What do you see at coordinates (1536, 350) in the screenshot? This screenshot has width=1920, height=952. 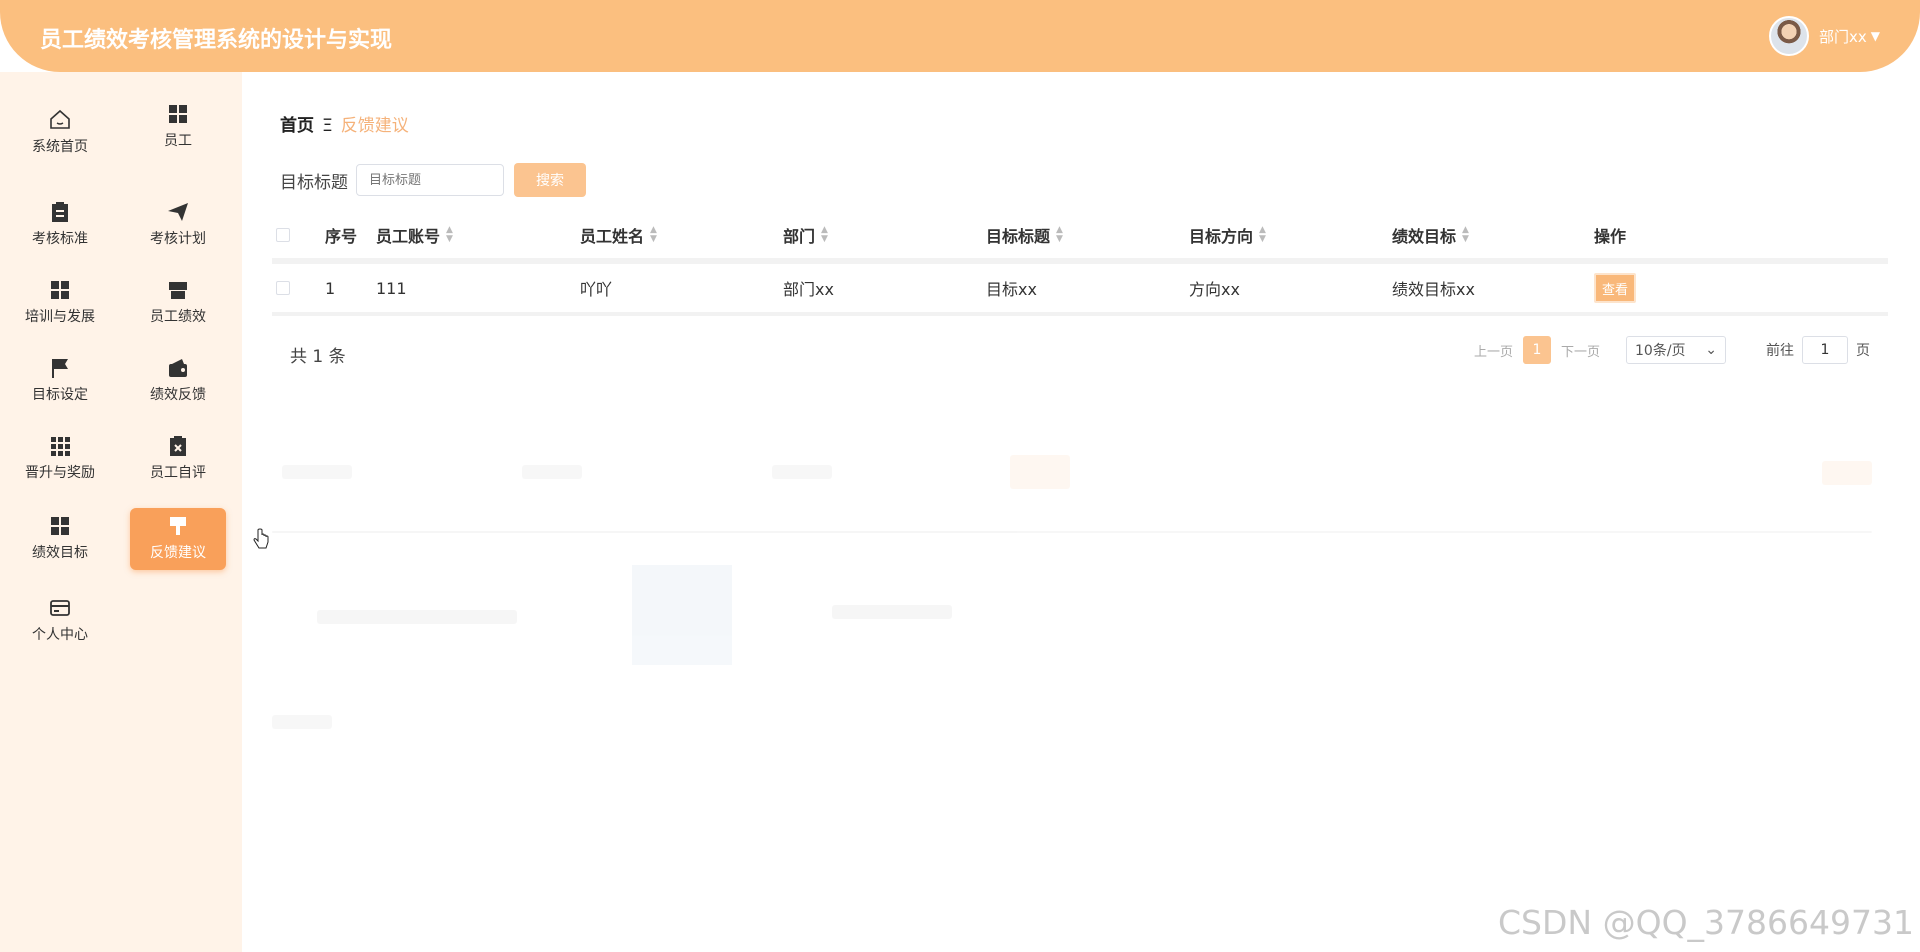 I see `page-number-current: 1` at bounding box center [1536, 350].